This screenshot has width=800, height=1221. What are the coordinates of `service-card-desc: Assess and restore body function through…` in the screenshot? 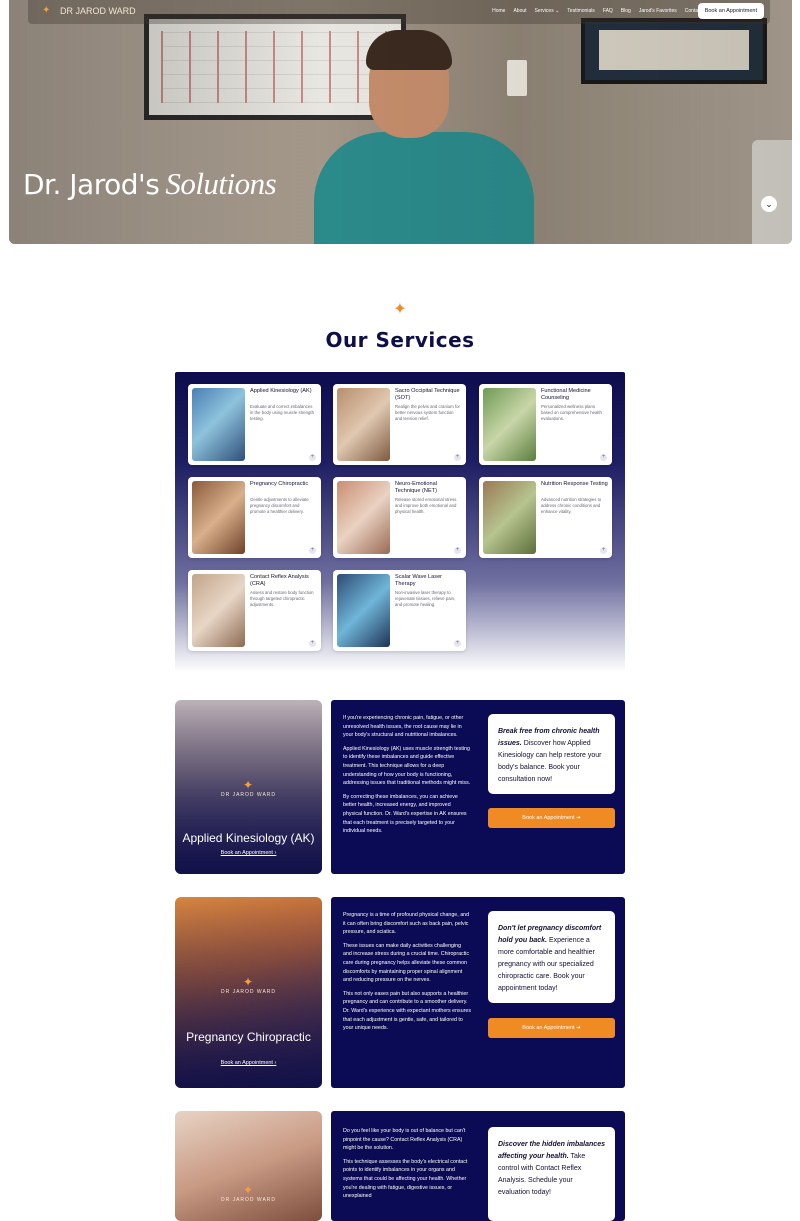 It's located at (282, 598).